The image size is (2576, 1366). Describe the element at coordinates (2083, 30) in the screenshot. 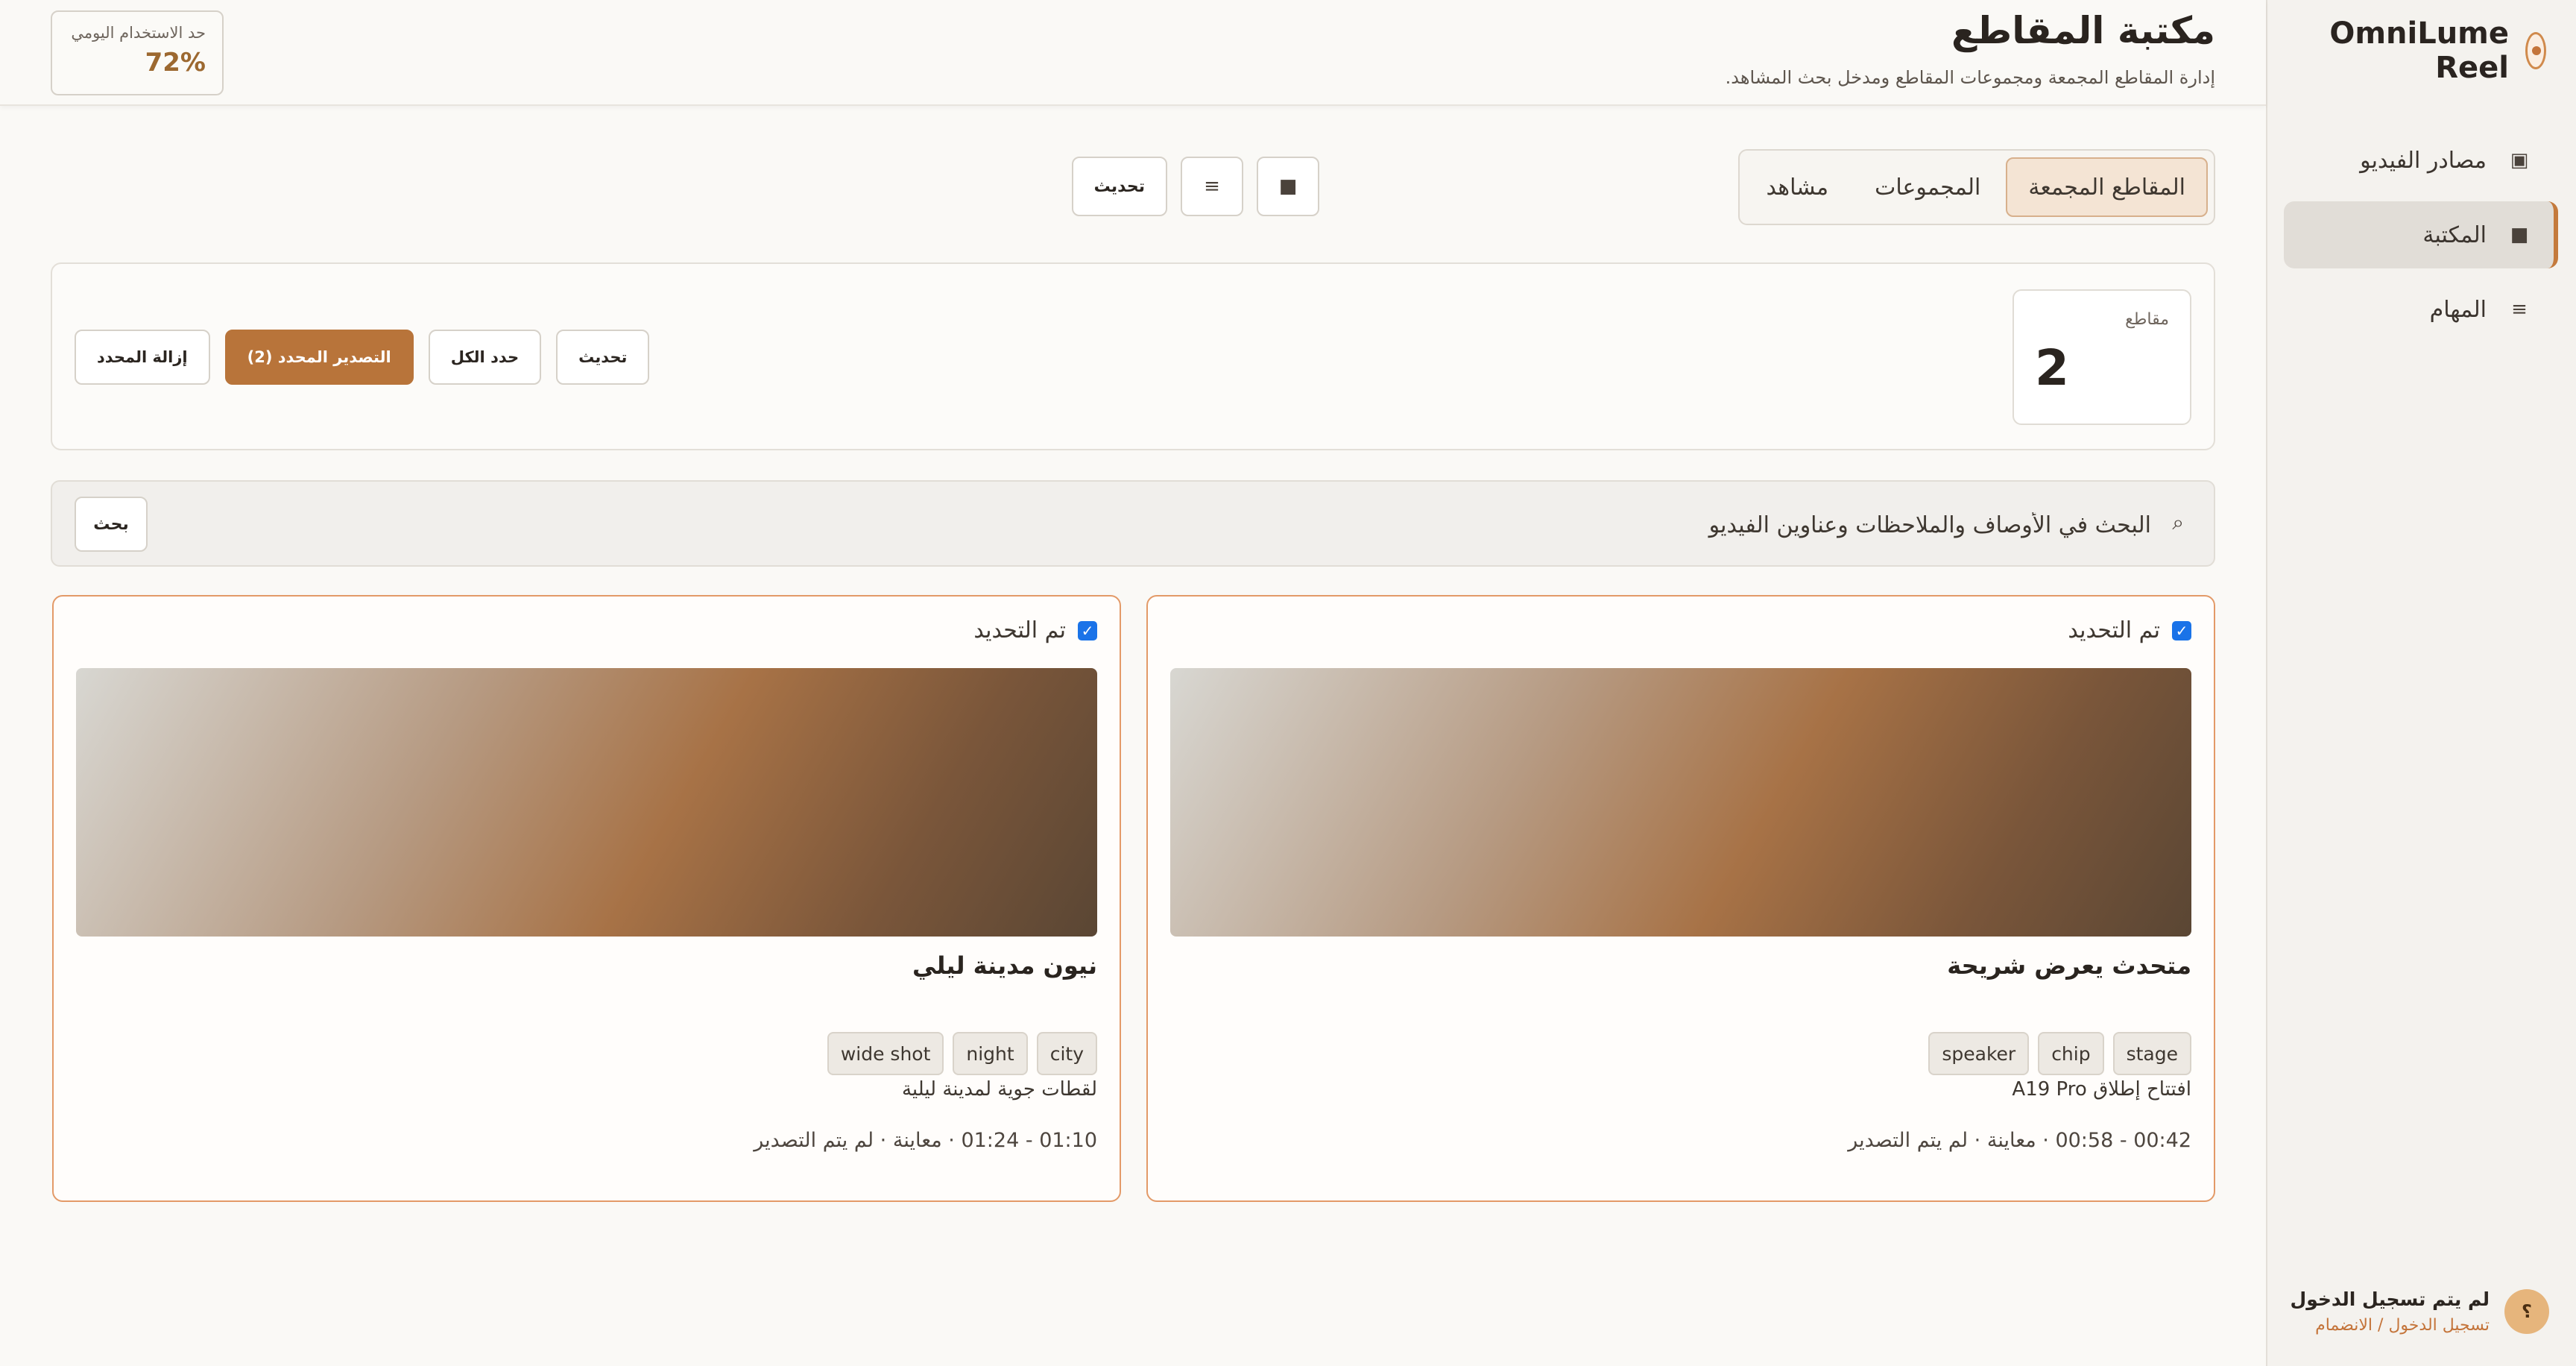

I see `page-title: مكتبة المقاطع` at that location.